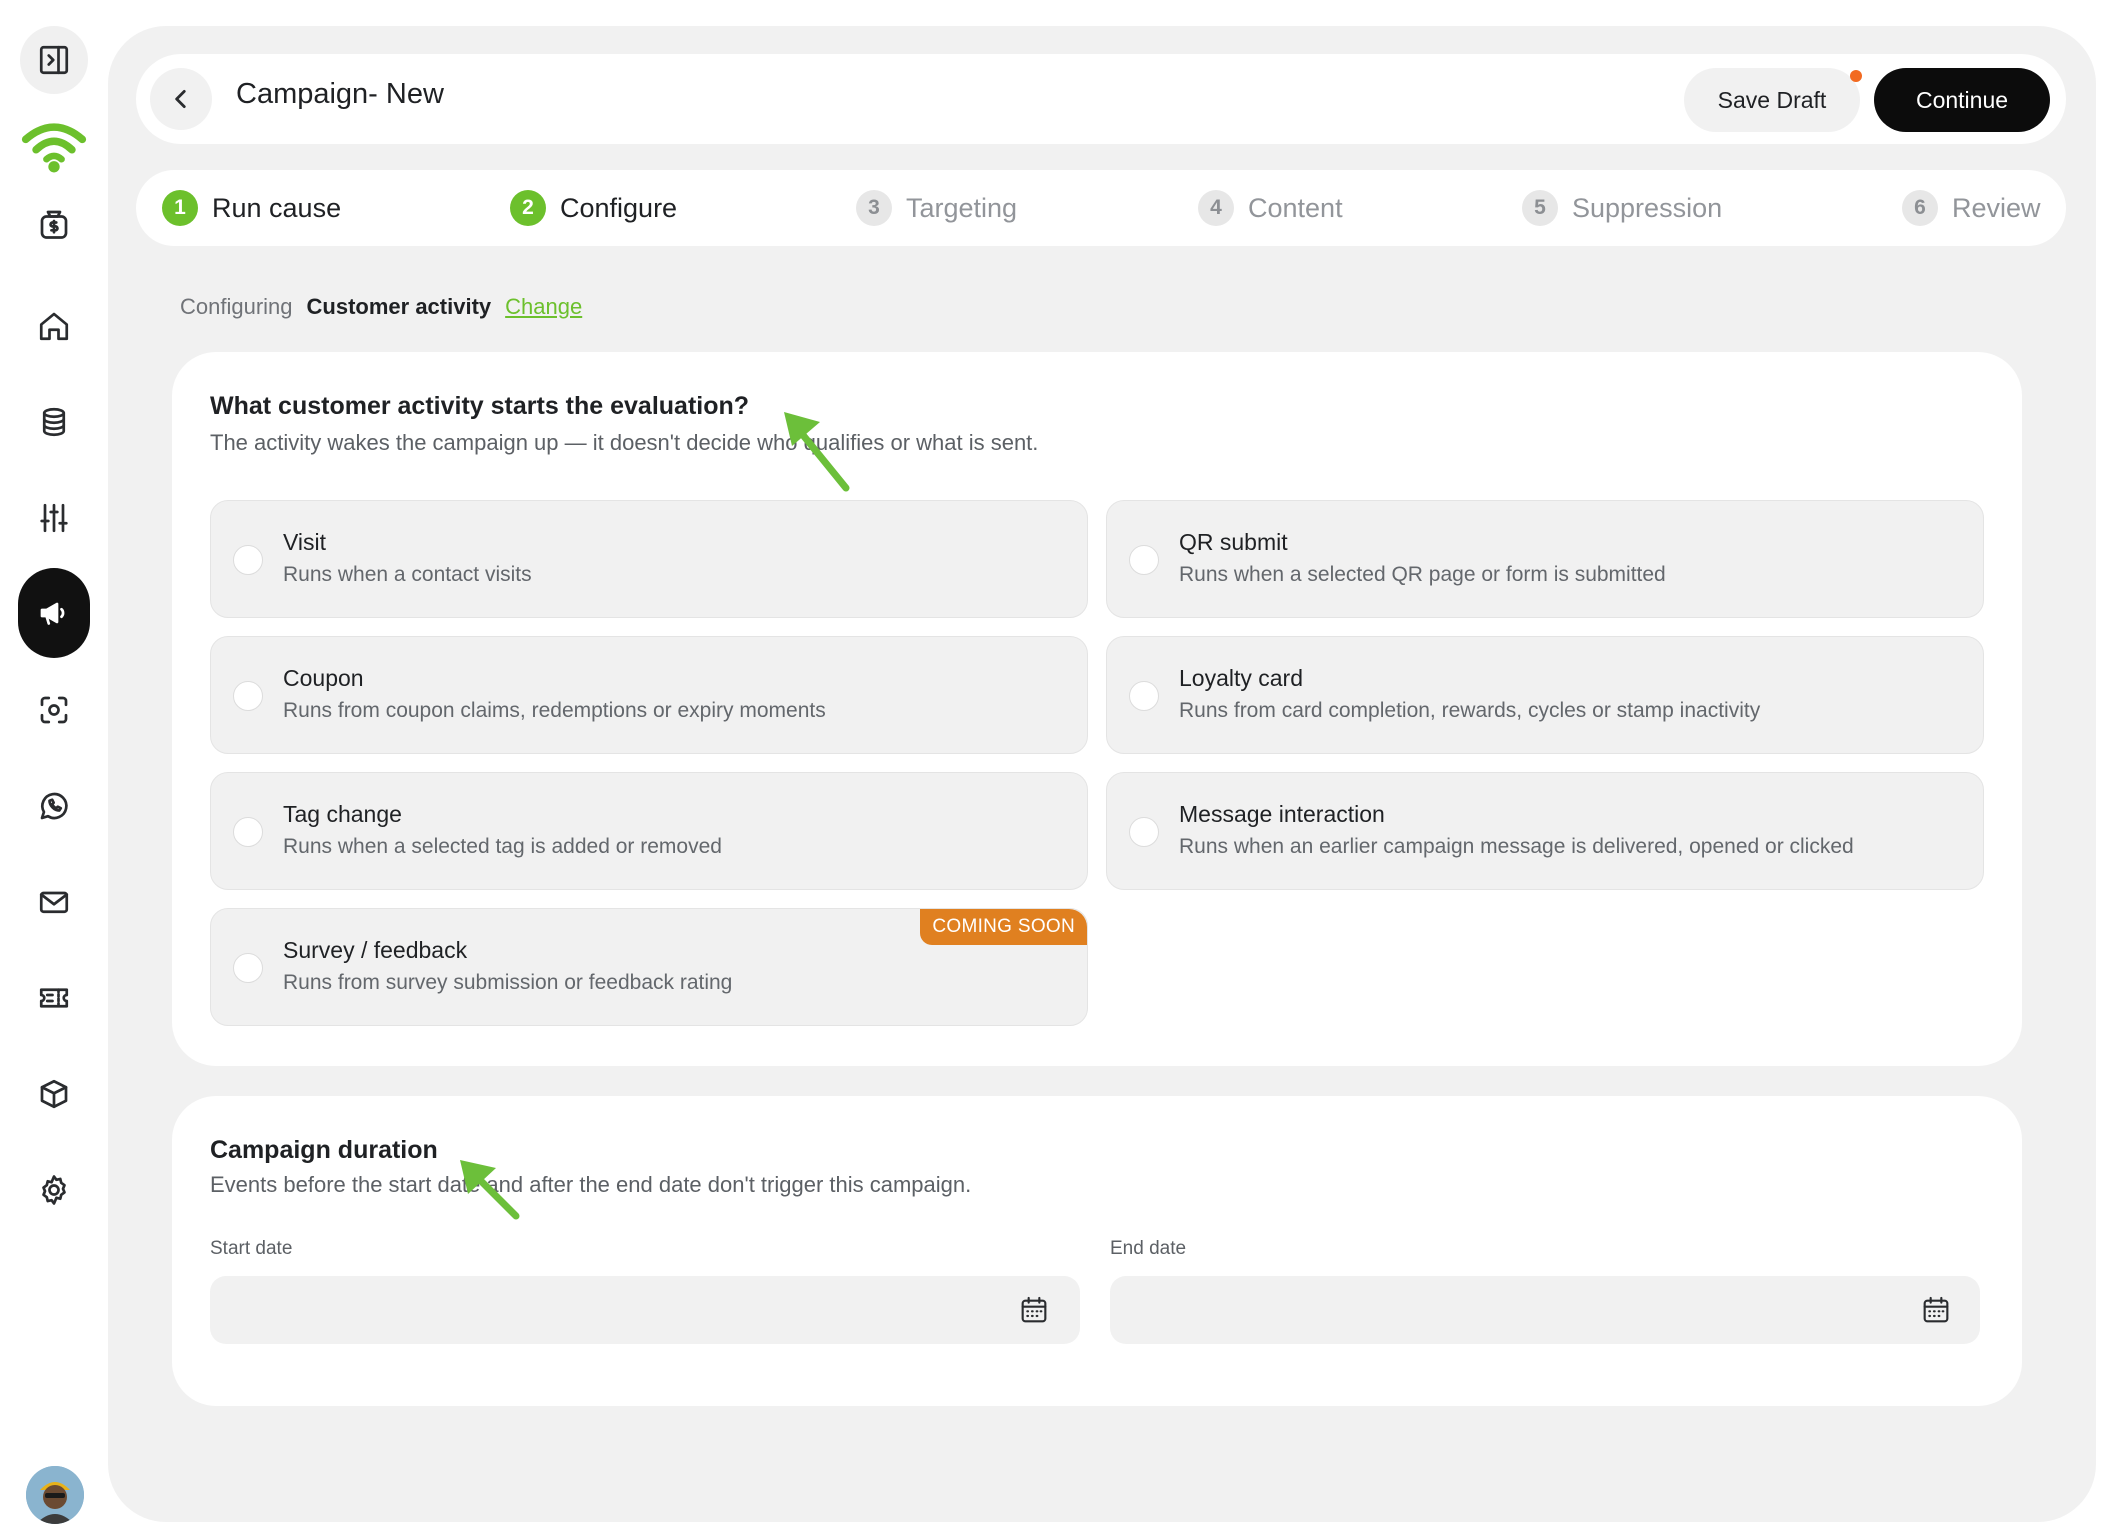 The width and height of the screenshot is (2108, 1540). Describe the element at coordinates (1295, 207) in the screenshot. I see `step-label: Content` at that location.